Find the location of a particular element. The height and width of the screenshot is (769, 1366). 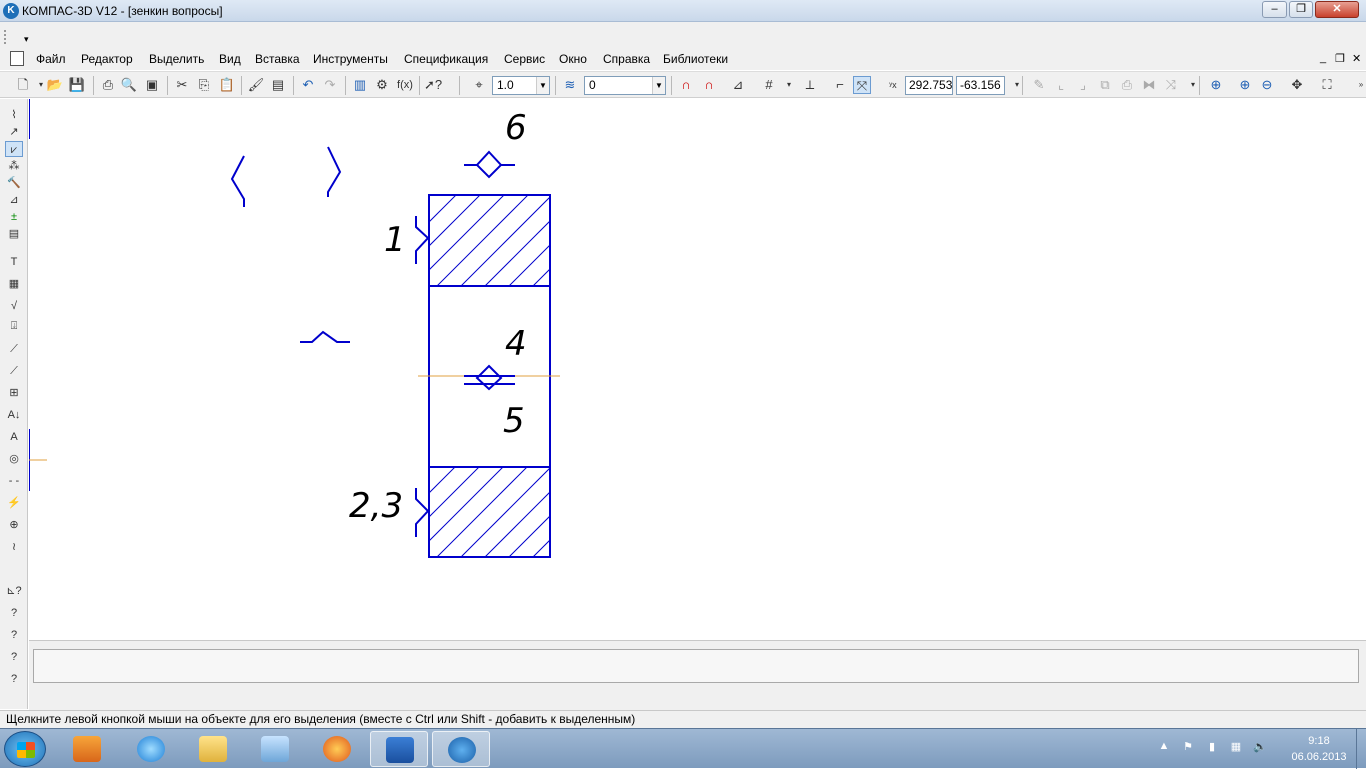

kompas-app-icon: K is located at coordinates (11, 11).